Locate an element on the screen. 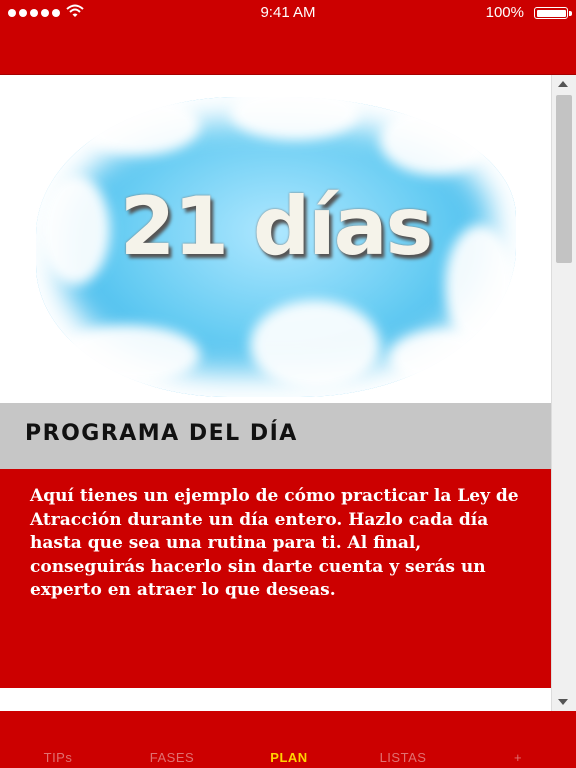 This screenshot has height=768, width=576. hero-title: 21 días is located at coordinates (276, 226).